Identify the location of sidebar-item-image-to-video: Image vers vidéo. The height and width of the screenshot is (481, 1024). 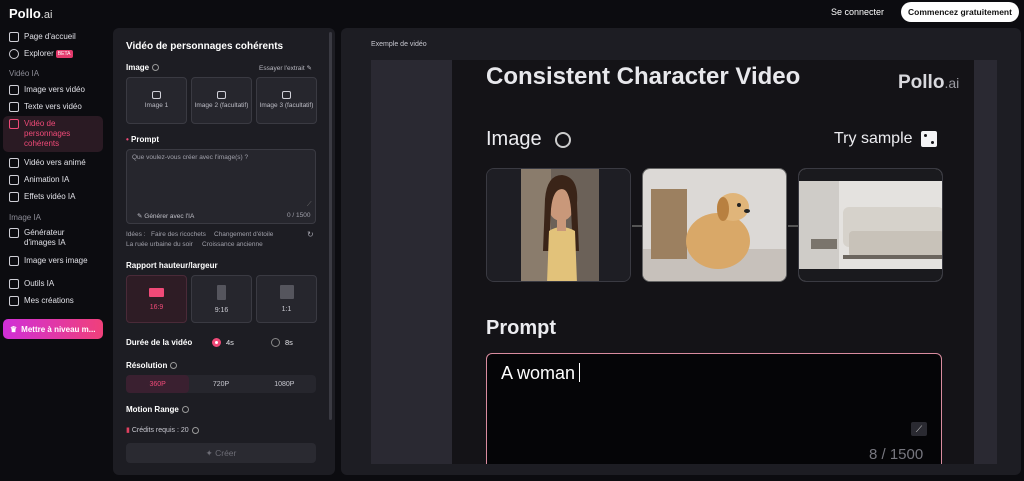
(53, 90).